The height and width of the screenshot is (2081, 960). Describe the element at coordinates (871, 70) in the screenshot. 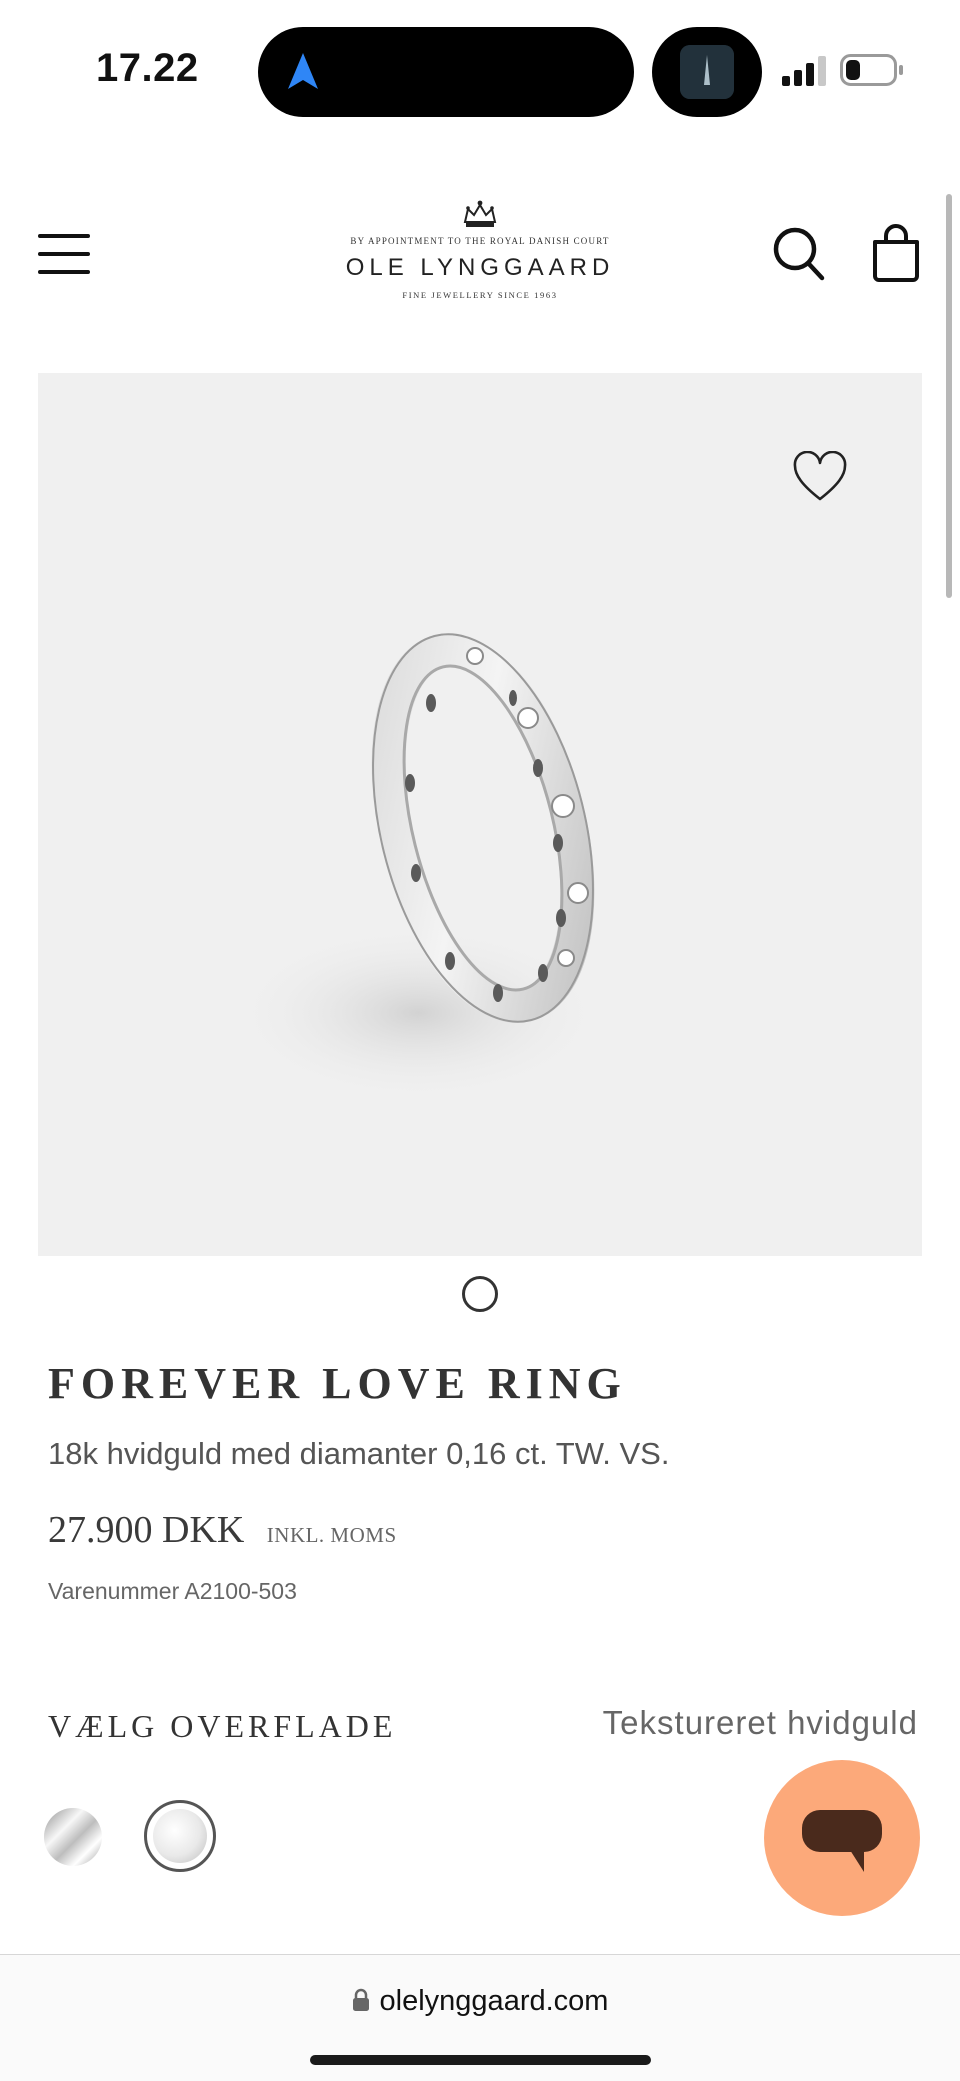

I see `battery-icon` at that location.